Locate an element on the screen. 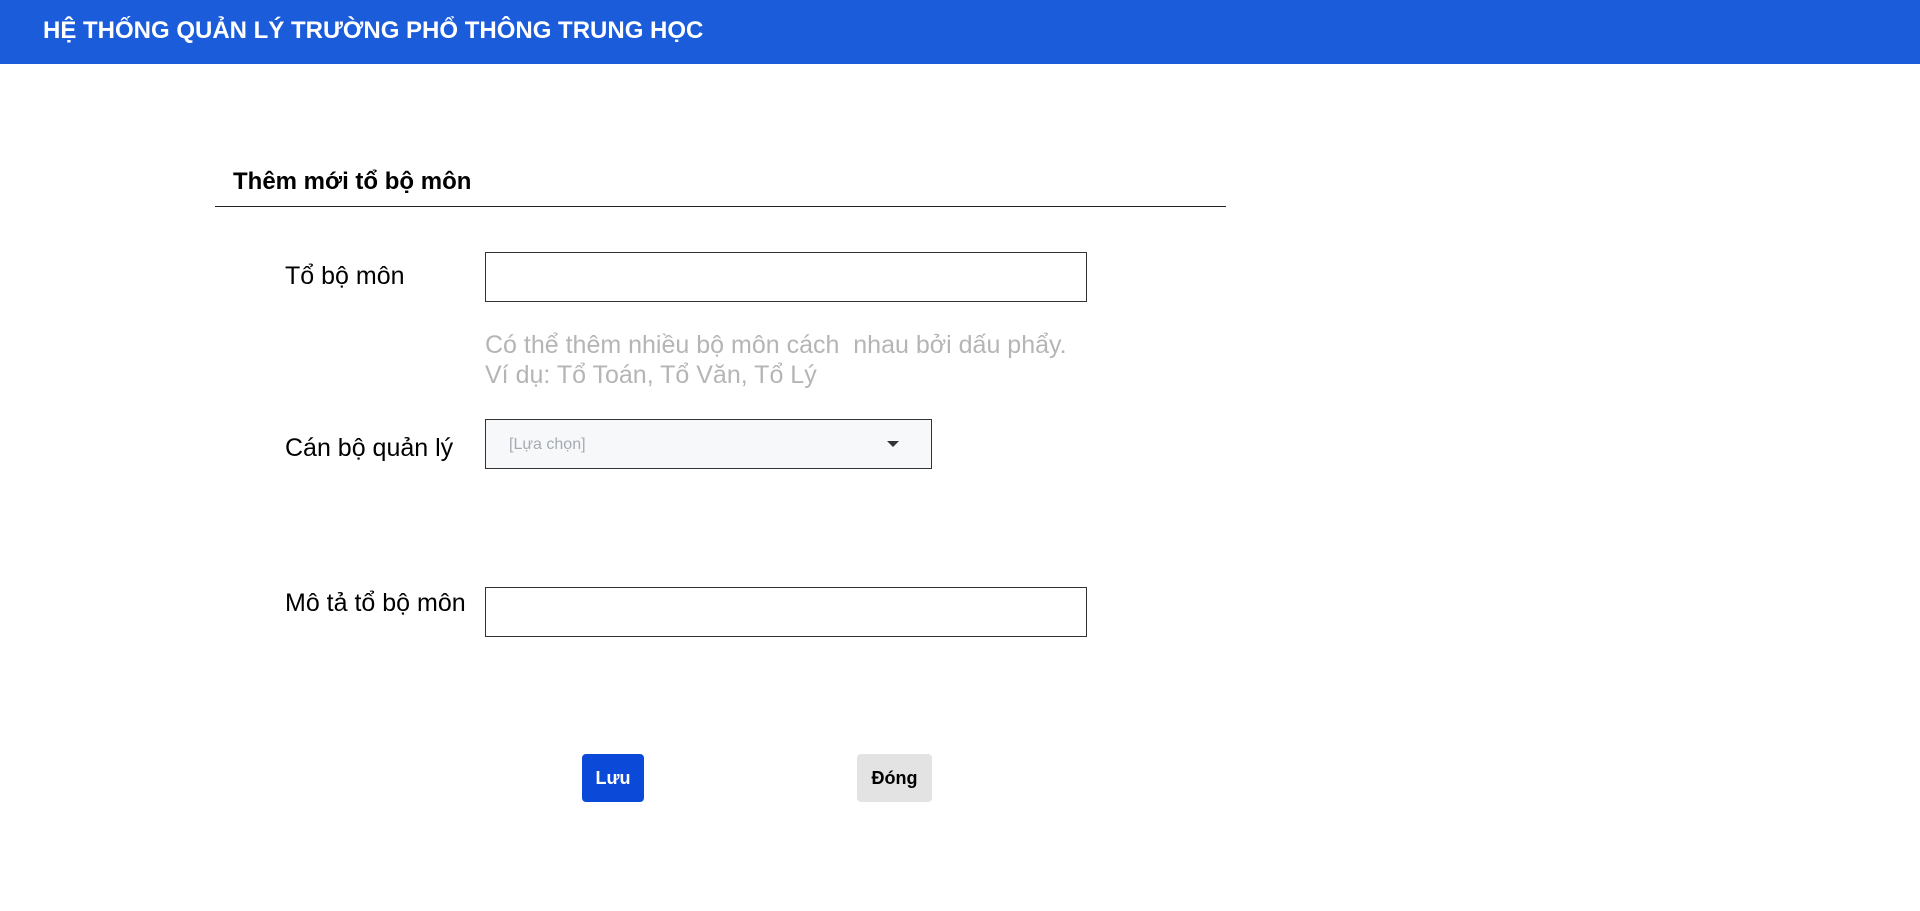  section-divider is located at coordinates (720, 206).